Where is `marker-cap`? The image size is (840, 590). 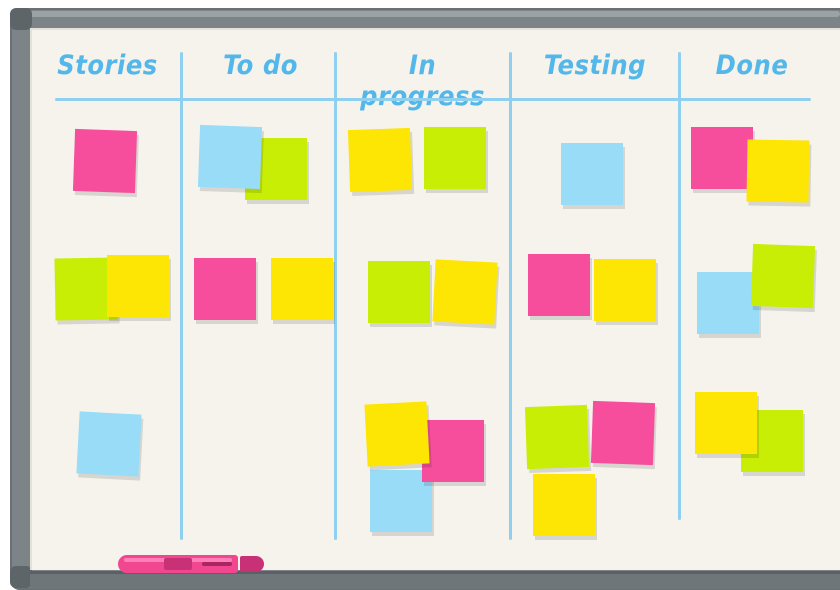
marker-cap is located at coordinates (252, 564).